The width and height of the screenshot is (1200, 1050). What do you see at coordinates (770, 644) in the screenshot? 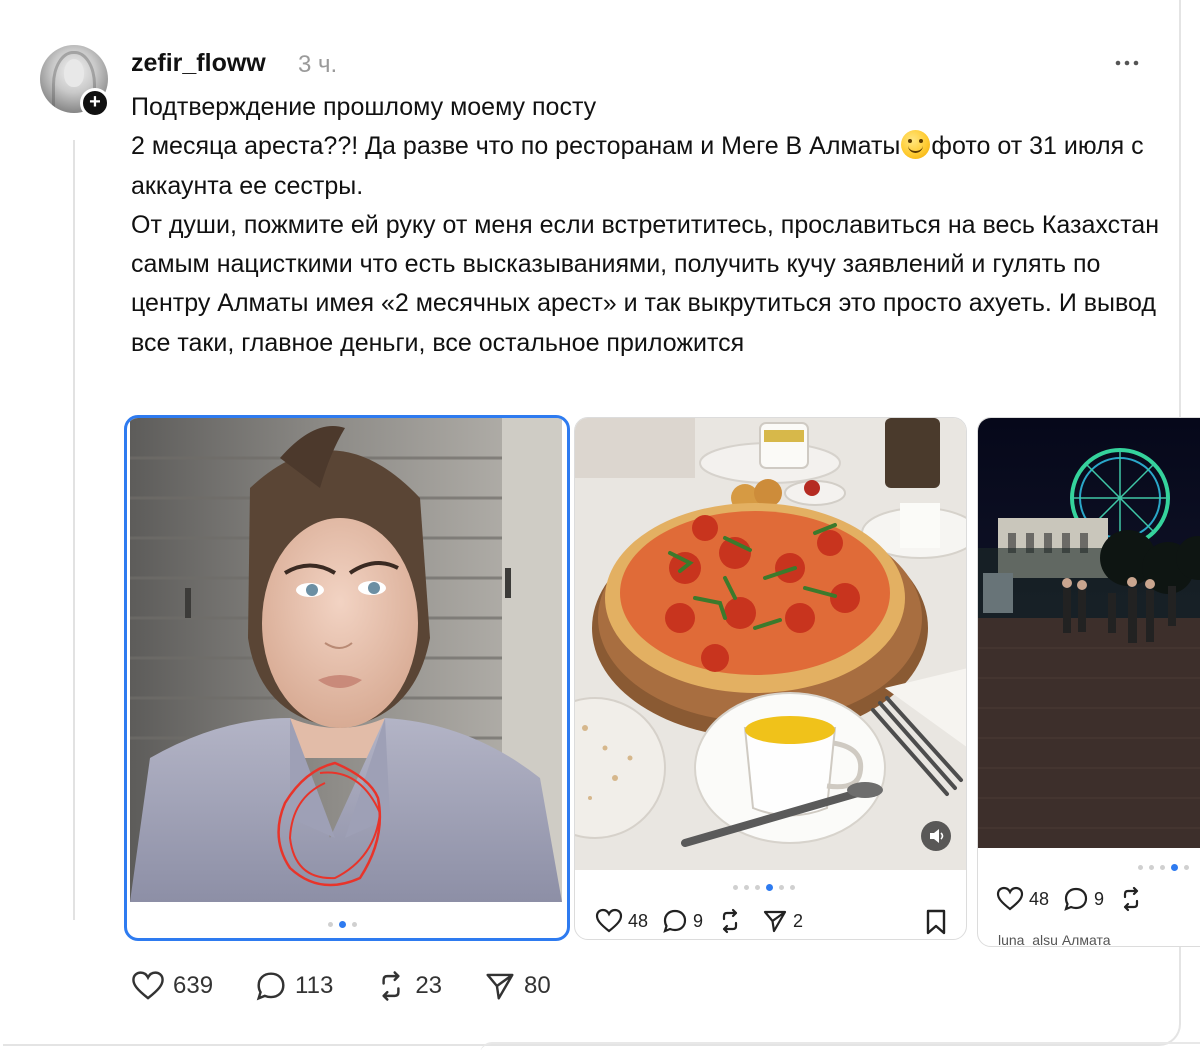
I see `pizza-photo` at bounding box center [770, 644].